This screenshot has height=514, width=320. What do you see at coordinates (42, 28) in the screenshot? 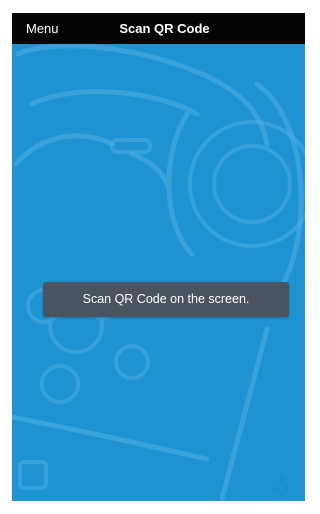
I see `menu-button: Menu` at bounding box center [42, 28].